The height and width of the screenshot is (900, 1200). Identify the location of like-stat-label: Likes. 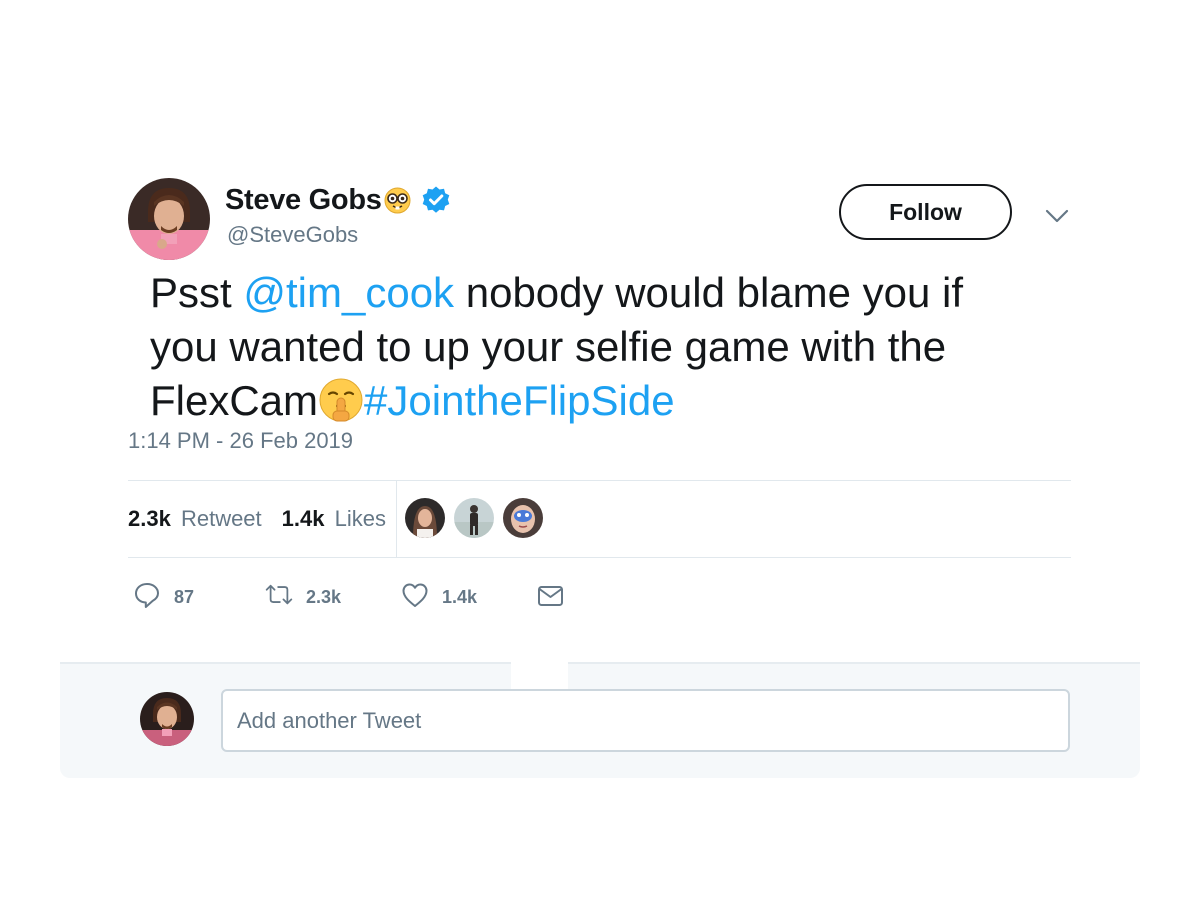
(360, 518).